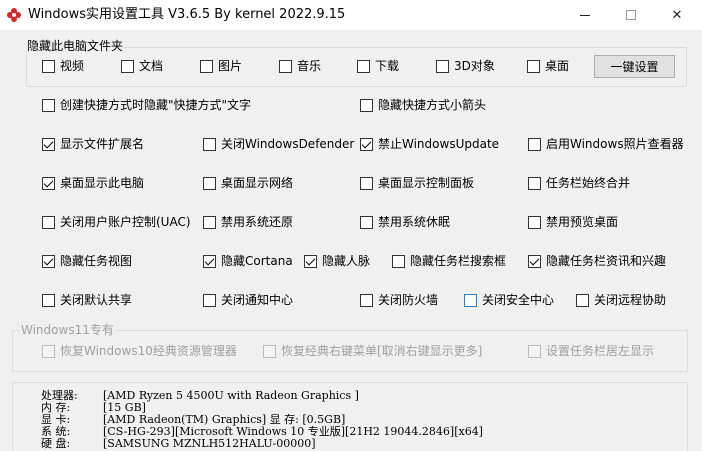 This screenshot has height=451, width=702. I want to click on window-title: Windows实用设置工具 V3.6.5 By kernel 2022.9.15, so click(187, 14).